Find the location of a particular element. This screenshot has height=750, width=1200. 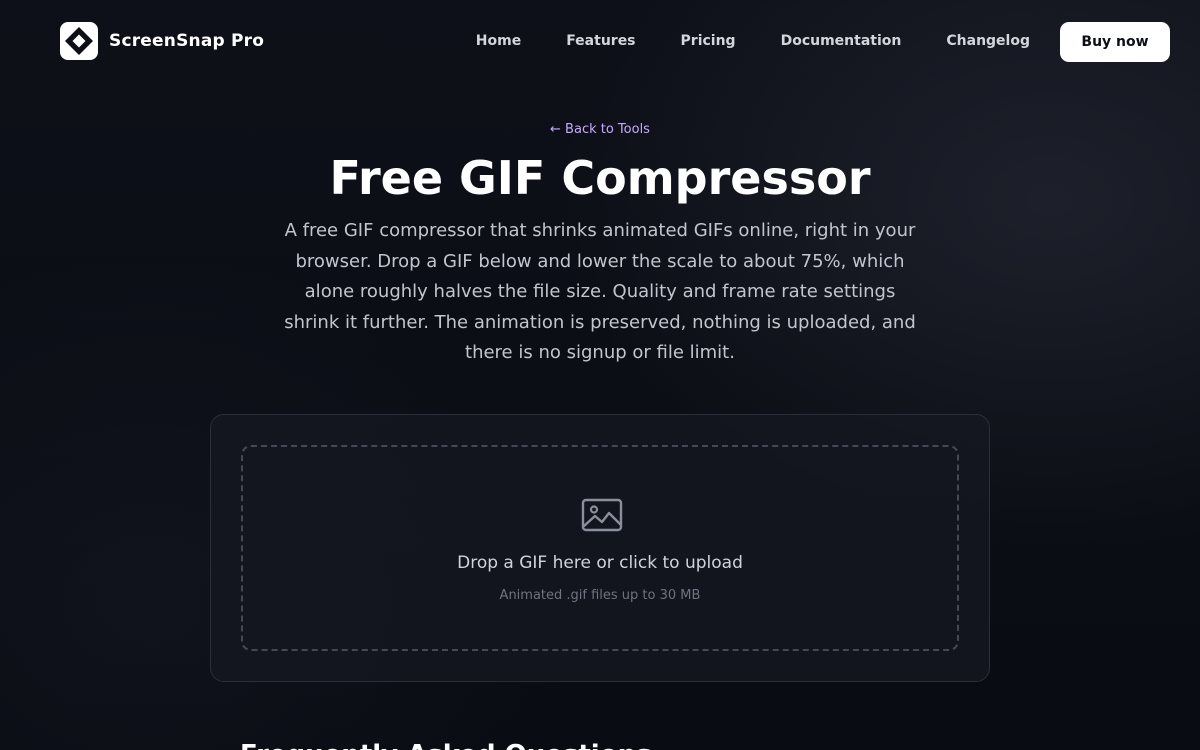

buy-now-button: Buy now is located at coordinates (1115, 42).